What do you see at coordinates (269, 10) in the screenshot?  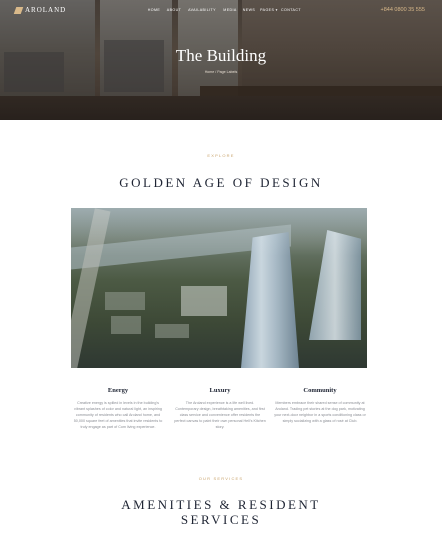 I see `menu-item-pages: PAGES ▾` at bounding box center [269, 10].